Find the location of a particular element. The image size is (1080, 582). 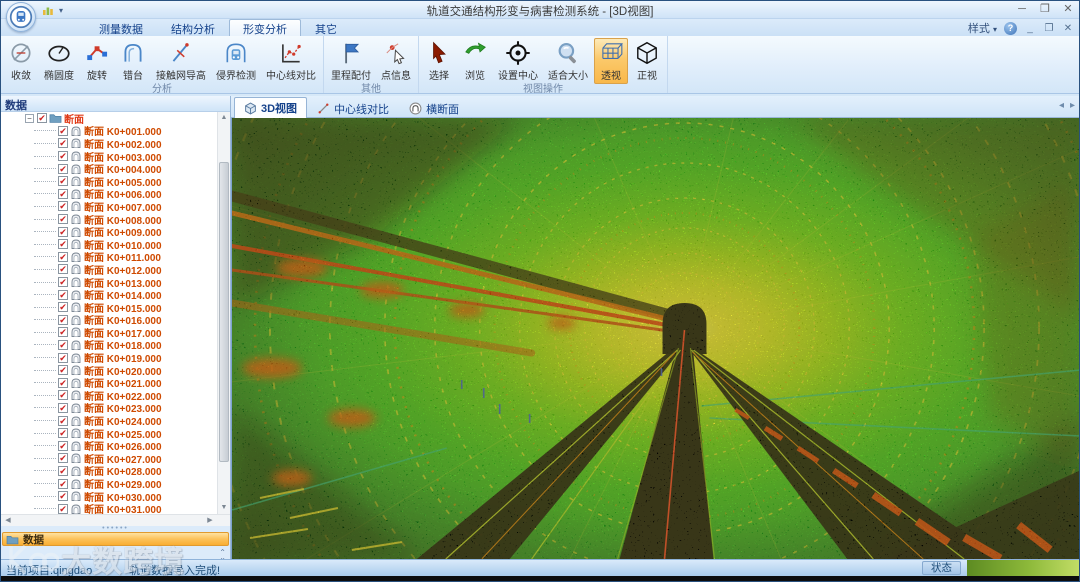

close-button: ✕ is located at coordinates (1068, 9).